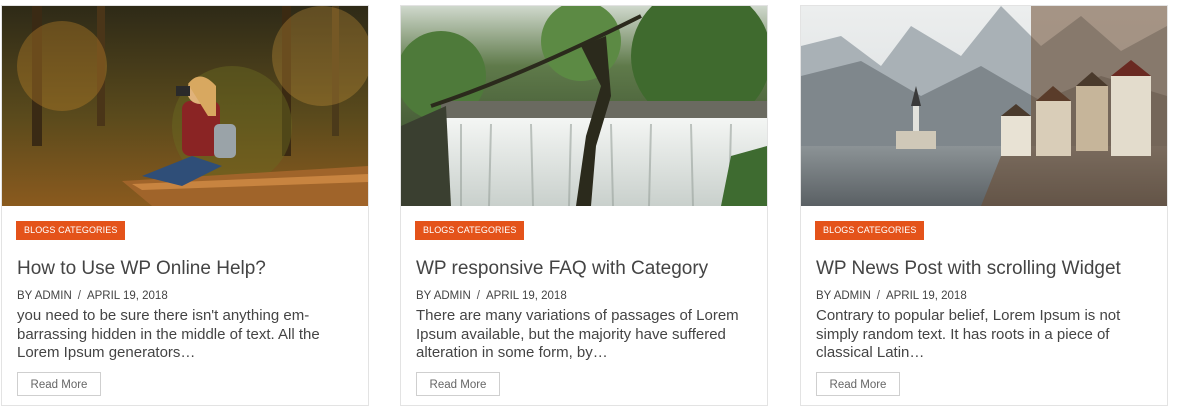 This screenshot has height=420, width=1179. Describe the element at coordinates (187, 269) in the screenshot. I see `post-title: How to Use WP Online Help?` at that location.